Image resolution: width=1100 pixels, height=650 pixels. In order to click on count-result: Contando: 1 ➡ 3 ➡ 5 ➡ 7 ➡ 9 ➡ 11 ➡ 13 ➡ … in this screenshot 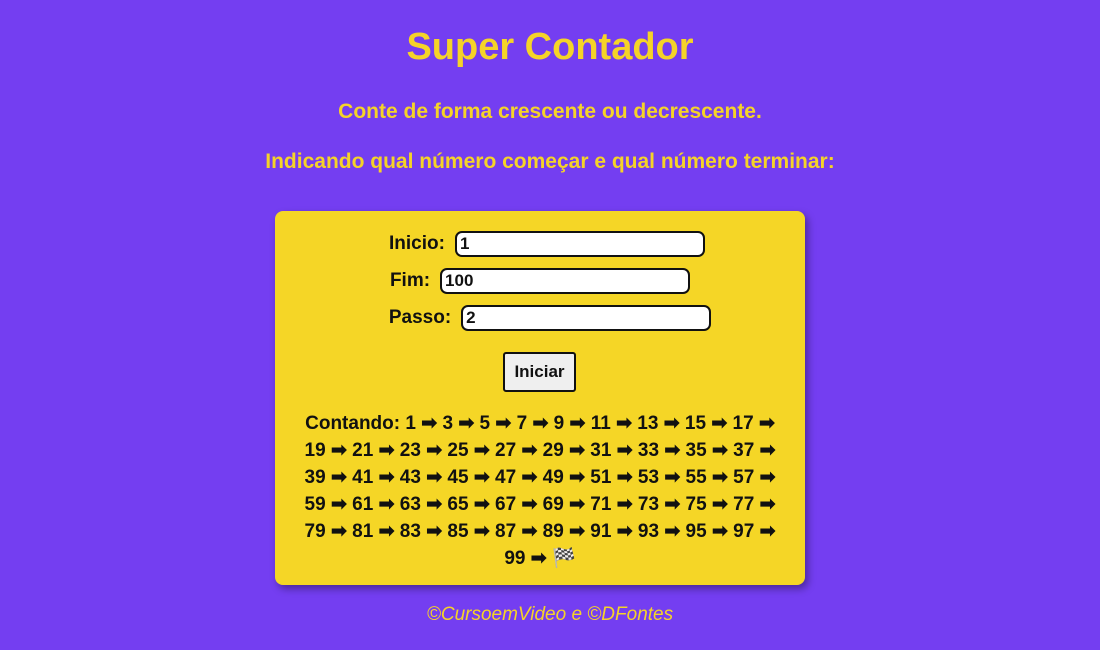, I will do `click(540, 491)`.